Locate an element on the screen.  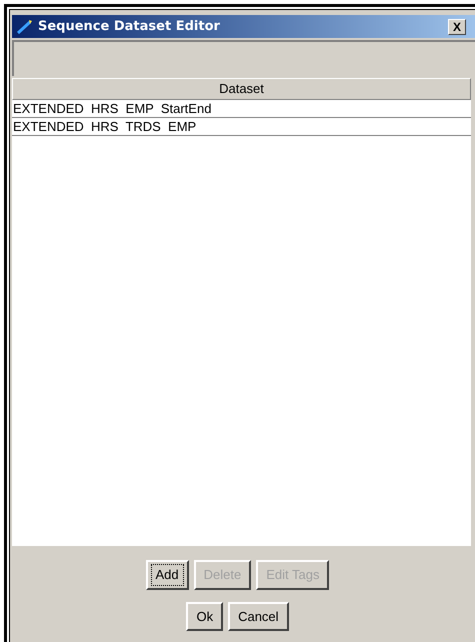
dialog-button: Ok is located at coordinates (205, 616).